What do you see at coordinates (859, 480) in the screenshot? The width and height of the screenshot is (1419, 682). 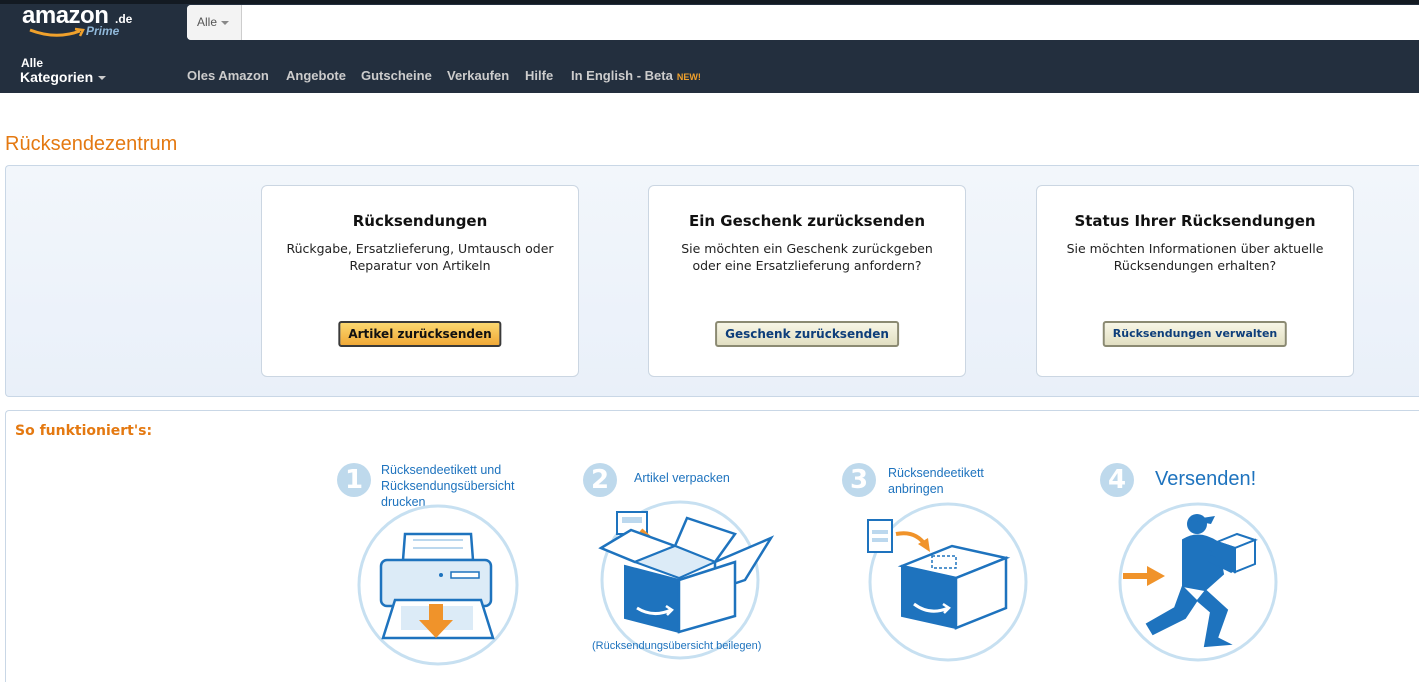 I see `step-3-number: 3` at bounding box center [859, 480].